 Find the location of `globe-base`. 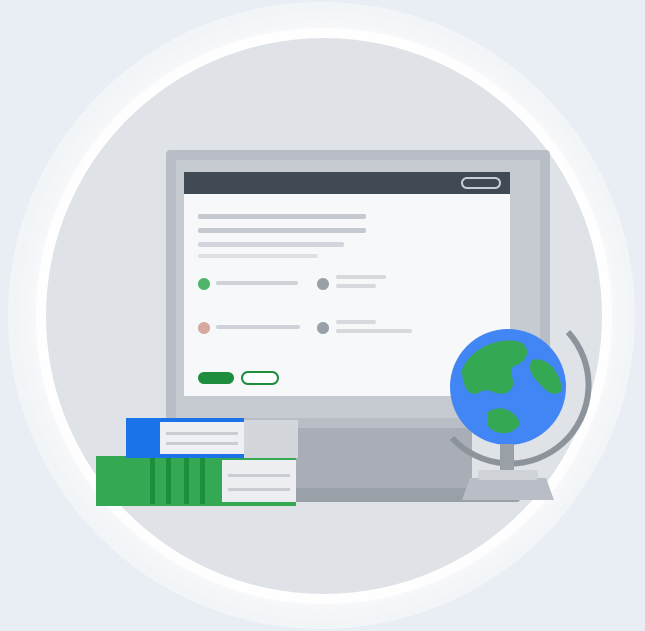

globe-base is located at coordinates (508, 489).